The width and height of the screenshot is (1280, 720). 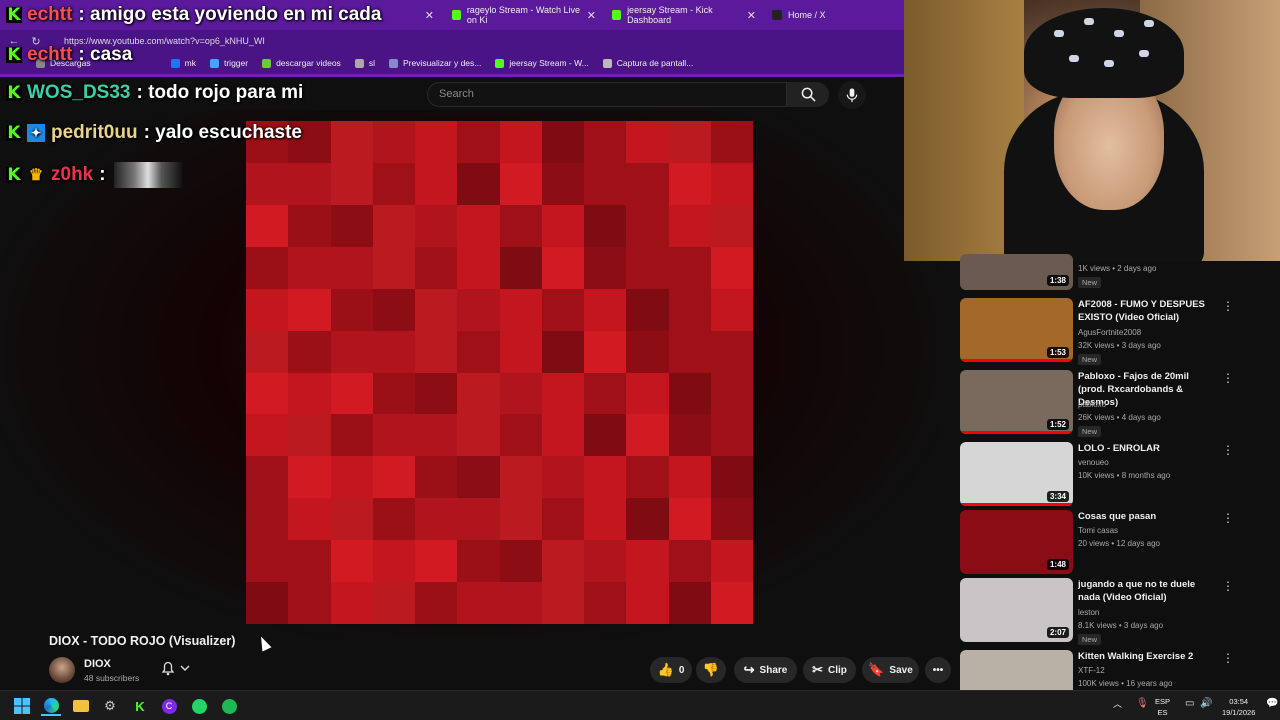 What do you see at coordinates (364, 63) in the screenshot?
I see `bookmark-item: sl` at bounding box center [364, 63].